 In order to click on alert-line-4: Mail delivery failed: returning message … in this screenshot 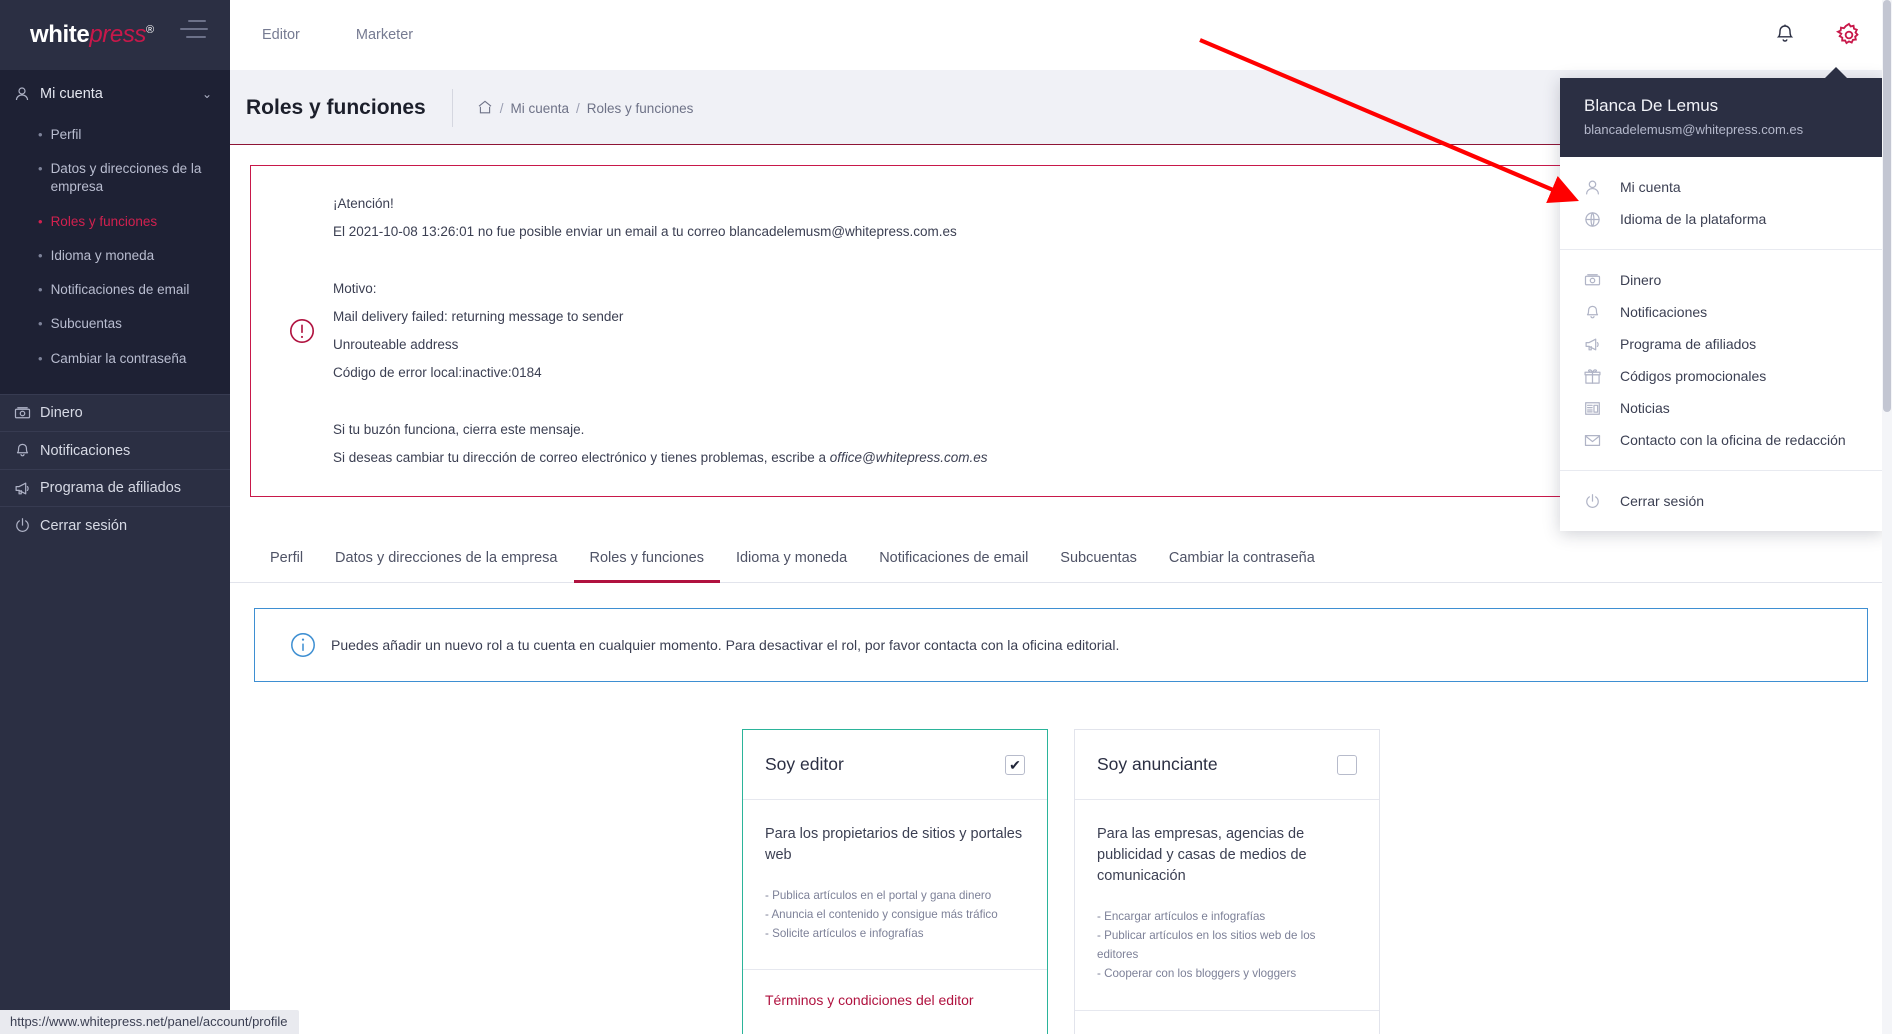, I will do `click(478, 316)`.